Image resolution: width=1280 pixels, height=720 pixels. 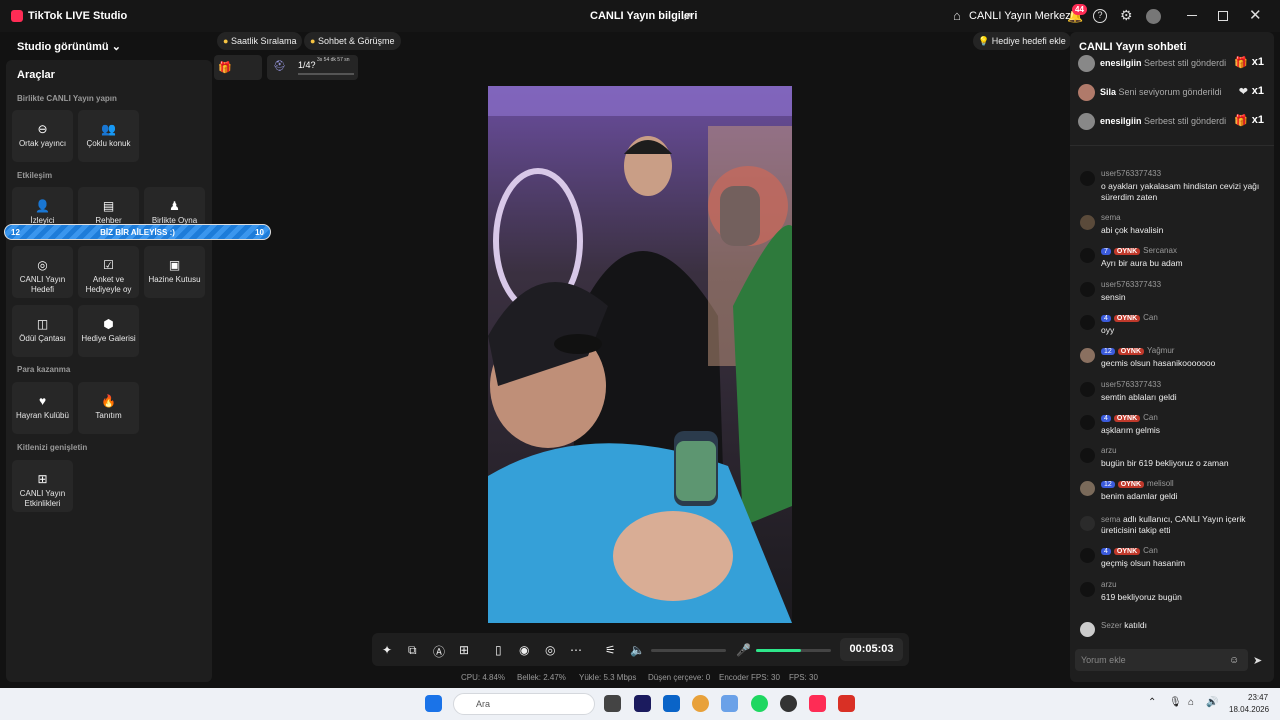 What do you see at coordinates (642, 703) in the screenshot?
I see `after-effects-icon` at bounding box center [642, 703].